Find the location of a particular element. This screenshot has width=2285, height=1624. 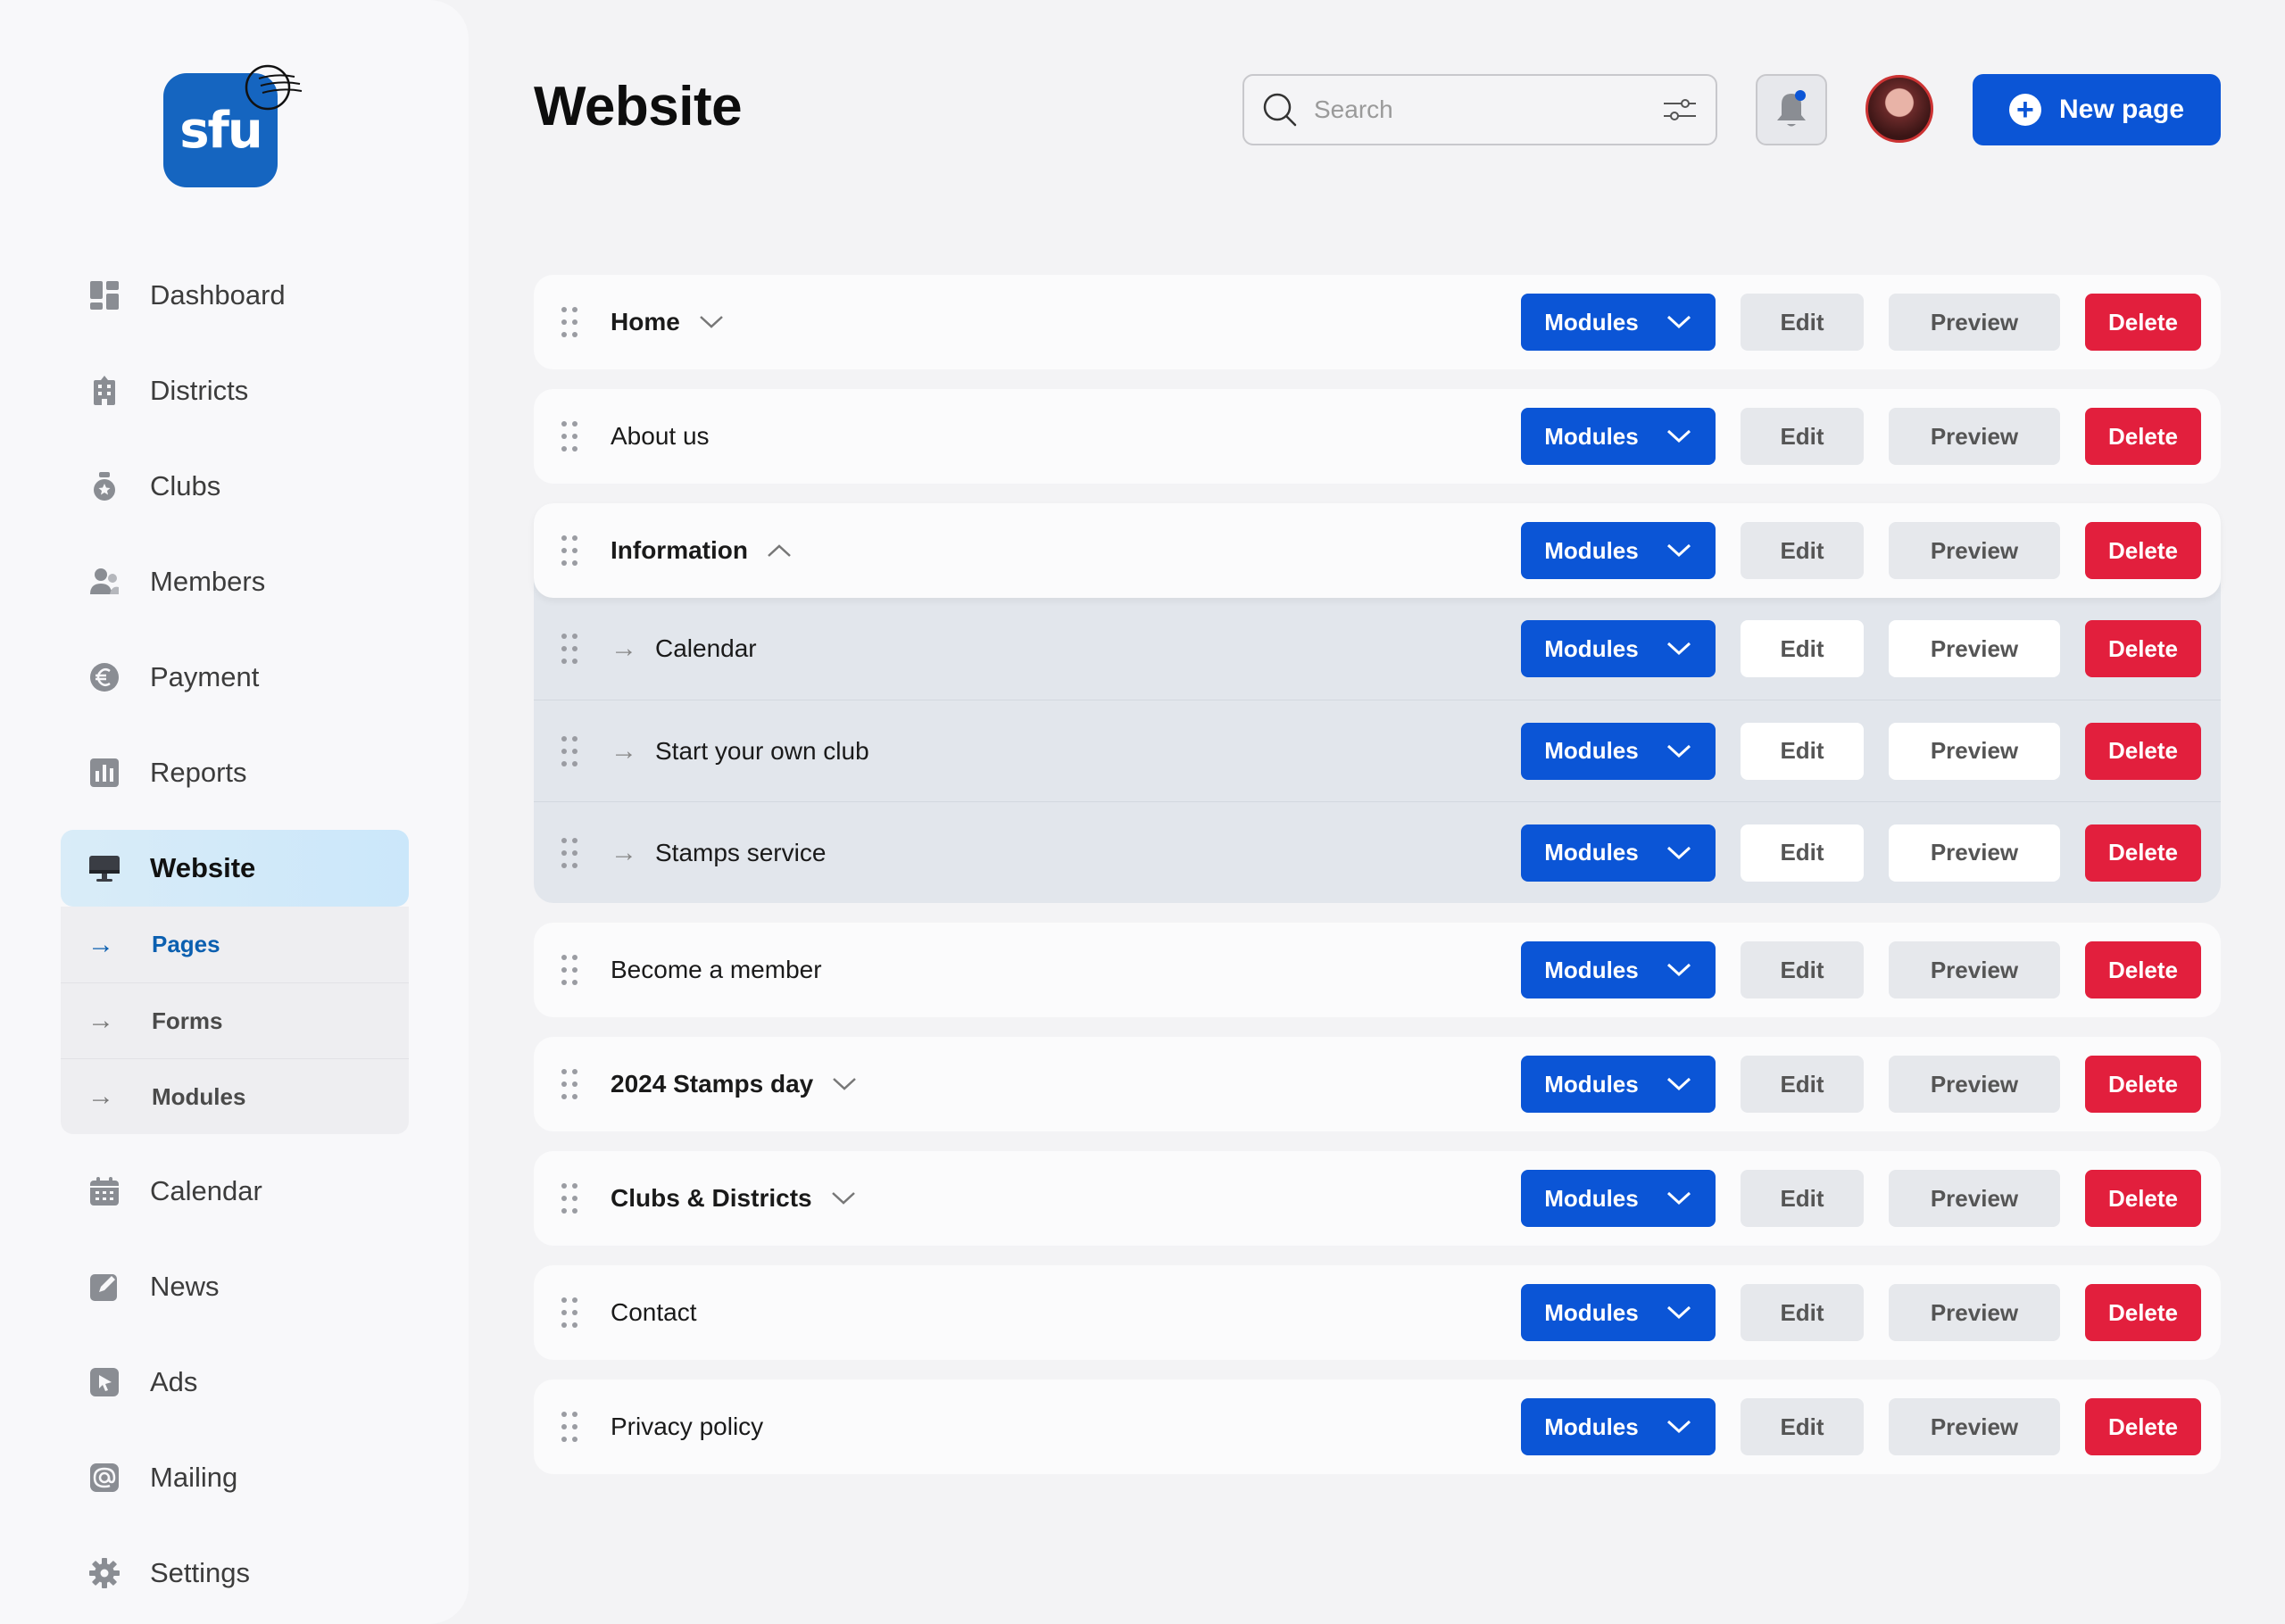

sidebar-item-reports: Reports is located at coordinates (235, 772).